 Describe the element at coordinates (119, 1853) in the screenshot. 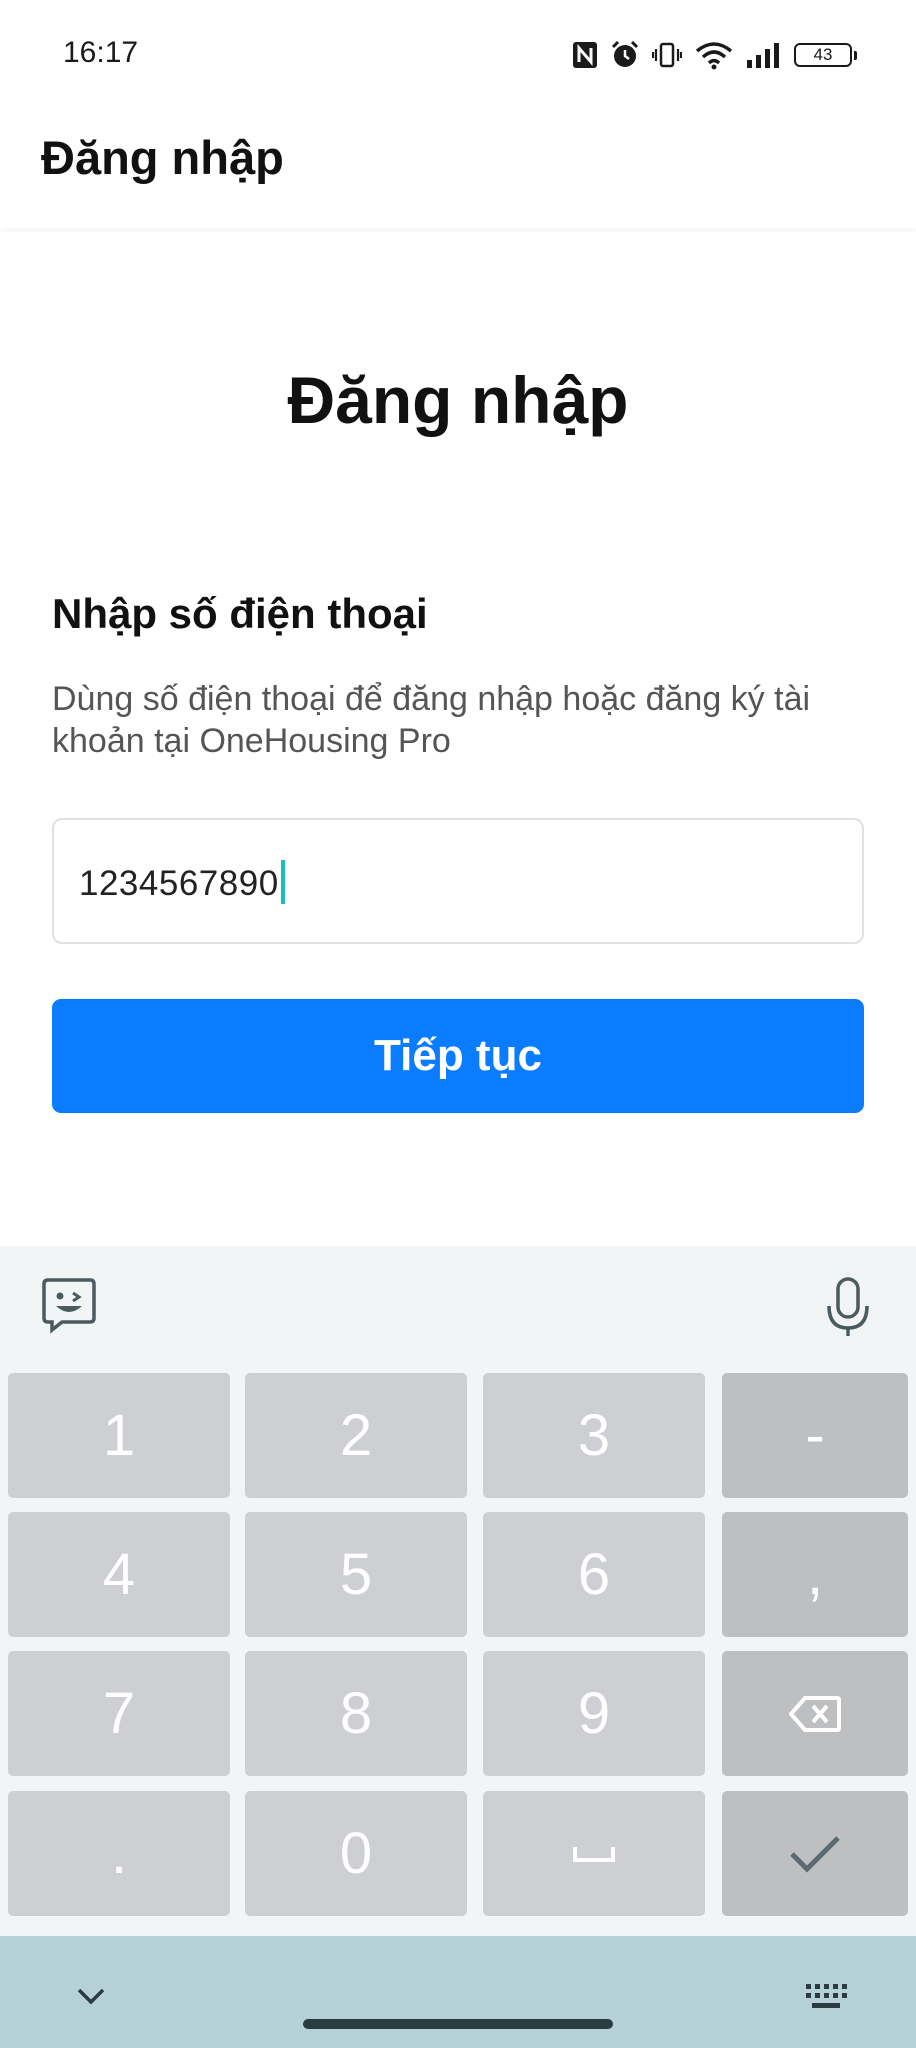

I see `key-period: .` at that location.